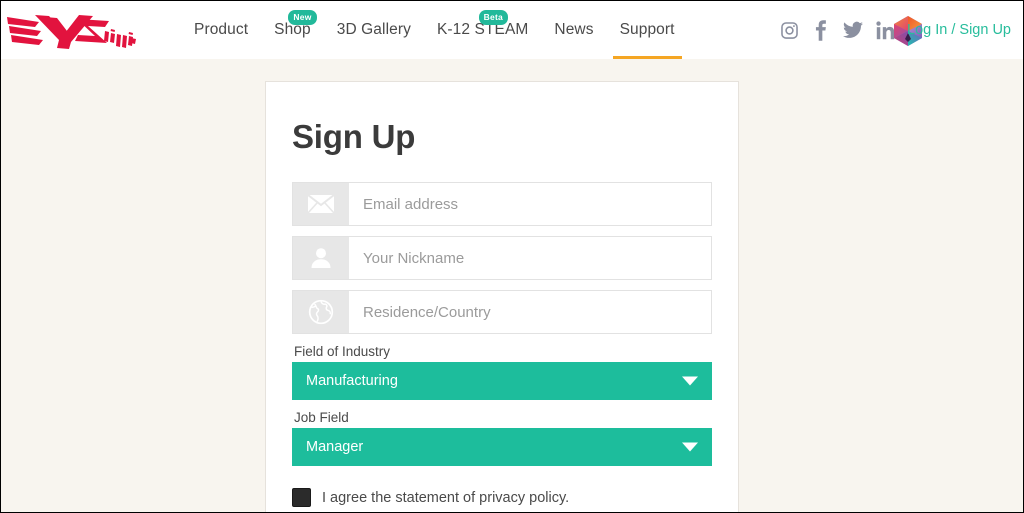  Describe the element at coordinates (821, 30) in the screenshot. I see `facebook-icon` at that location.